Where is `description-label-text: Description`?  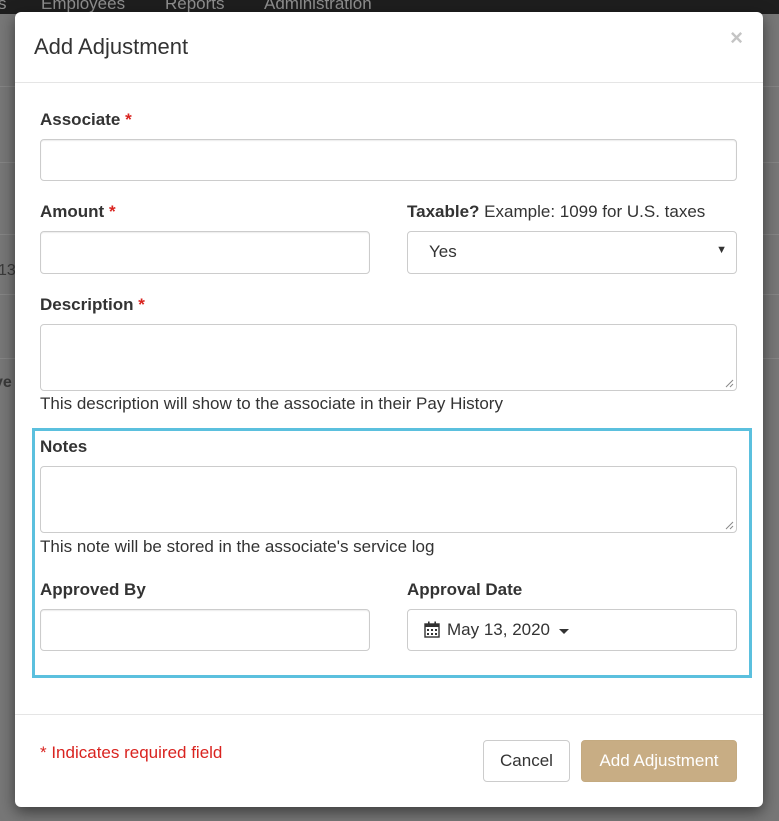
description-label-text: Description is located at coordinates (87, 304).